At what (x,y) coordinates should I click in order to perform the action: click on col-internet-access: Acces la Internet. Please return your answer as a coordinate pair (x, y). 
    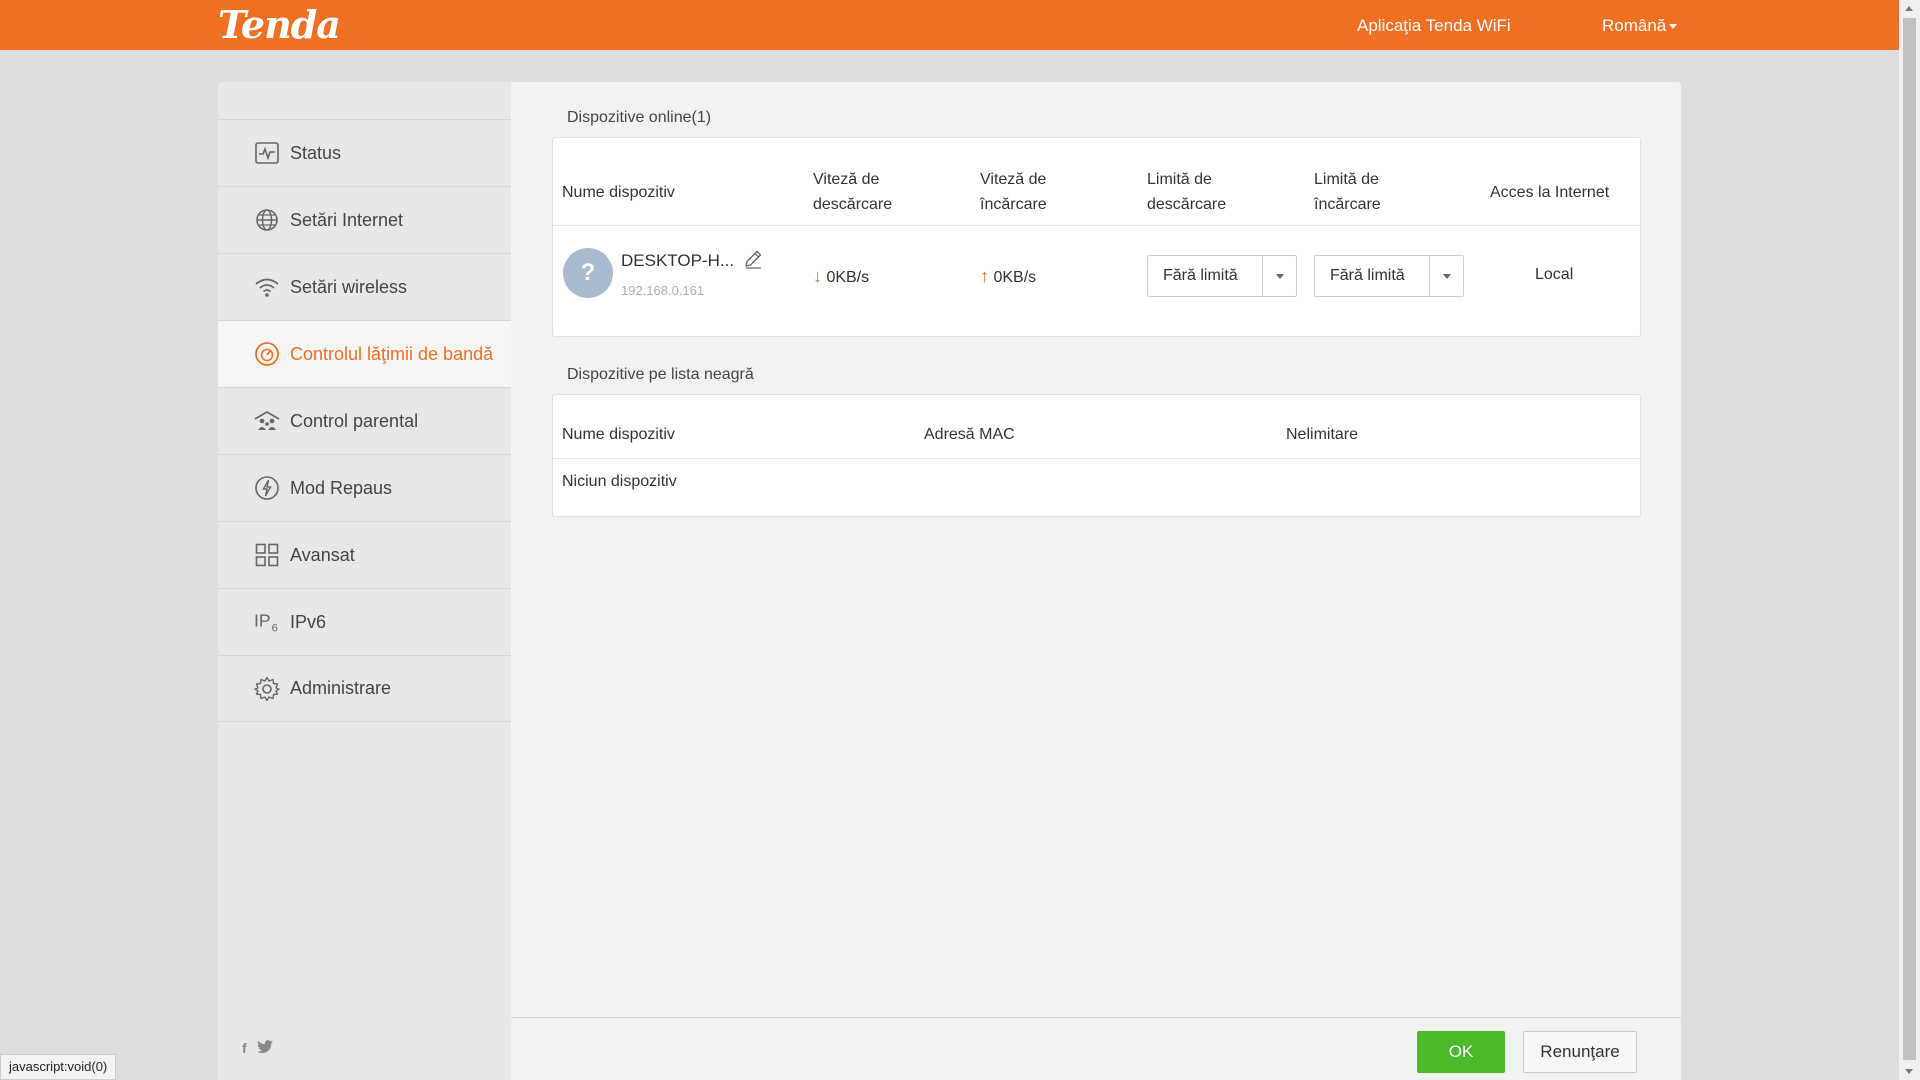
    Looking at the image, I should click on (1550, 192).